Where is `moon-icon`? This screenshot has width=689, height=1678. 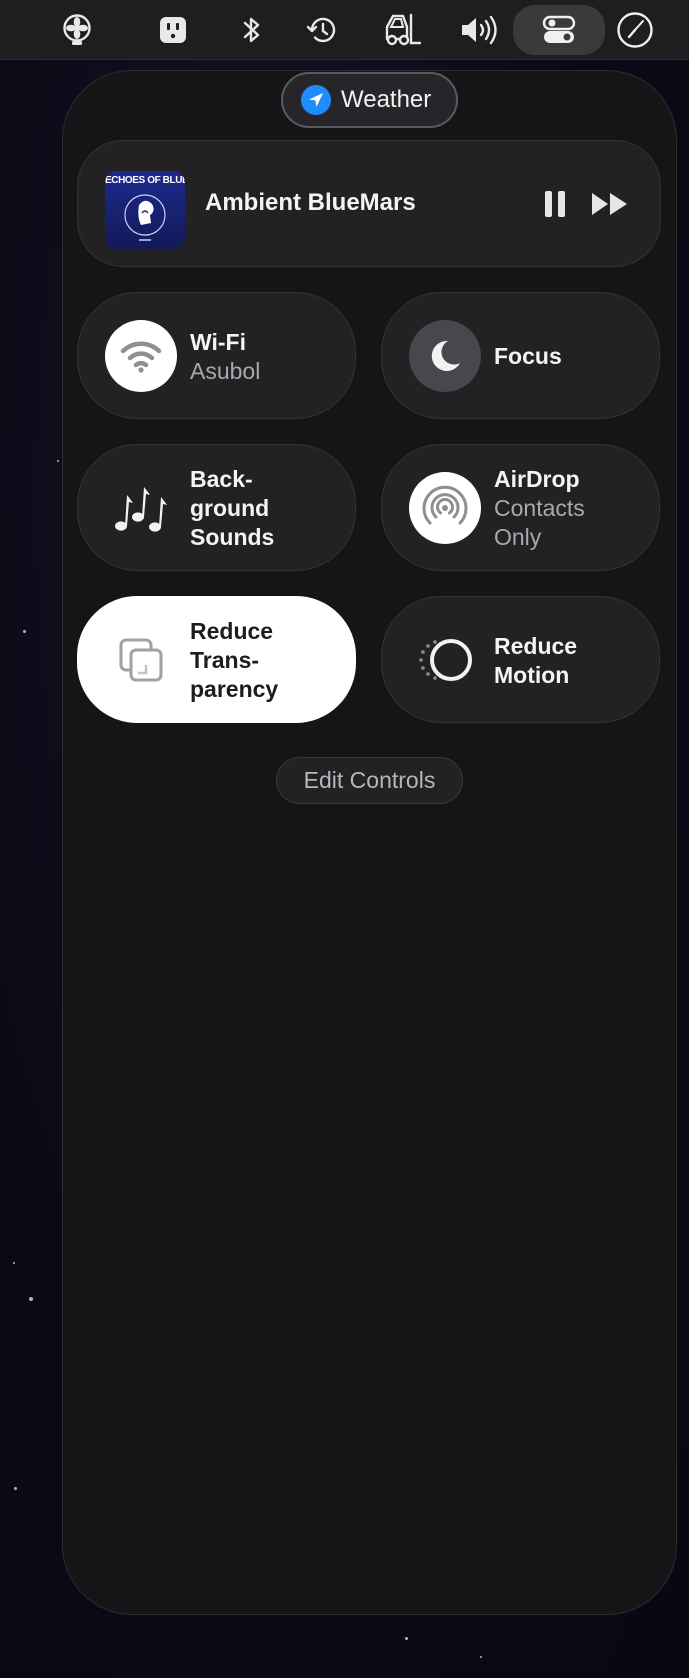
moon-icon is located at coordinates (445, 355).